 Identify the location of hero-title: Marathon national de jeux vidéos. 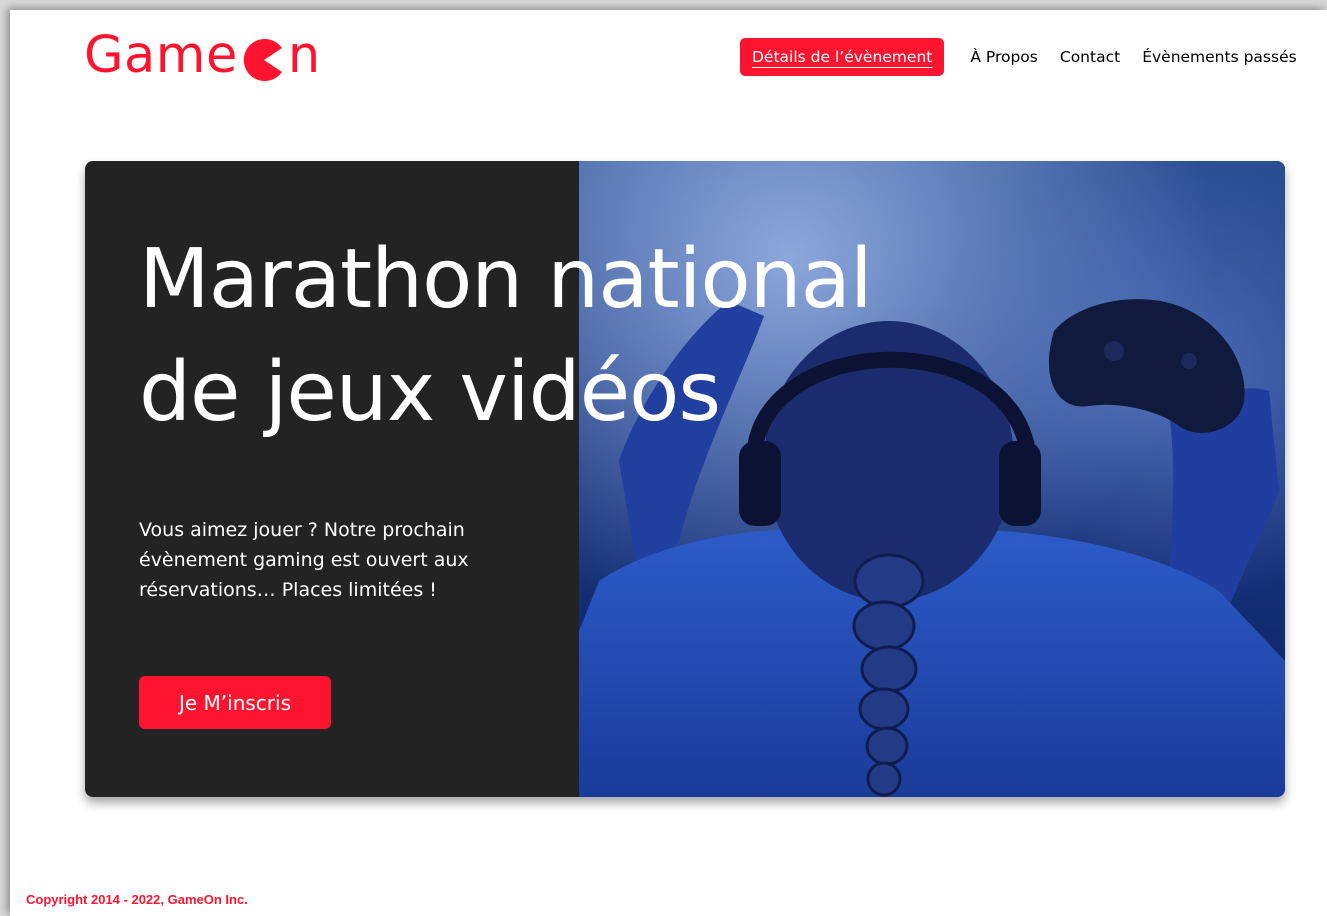
(506, 336).